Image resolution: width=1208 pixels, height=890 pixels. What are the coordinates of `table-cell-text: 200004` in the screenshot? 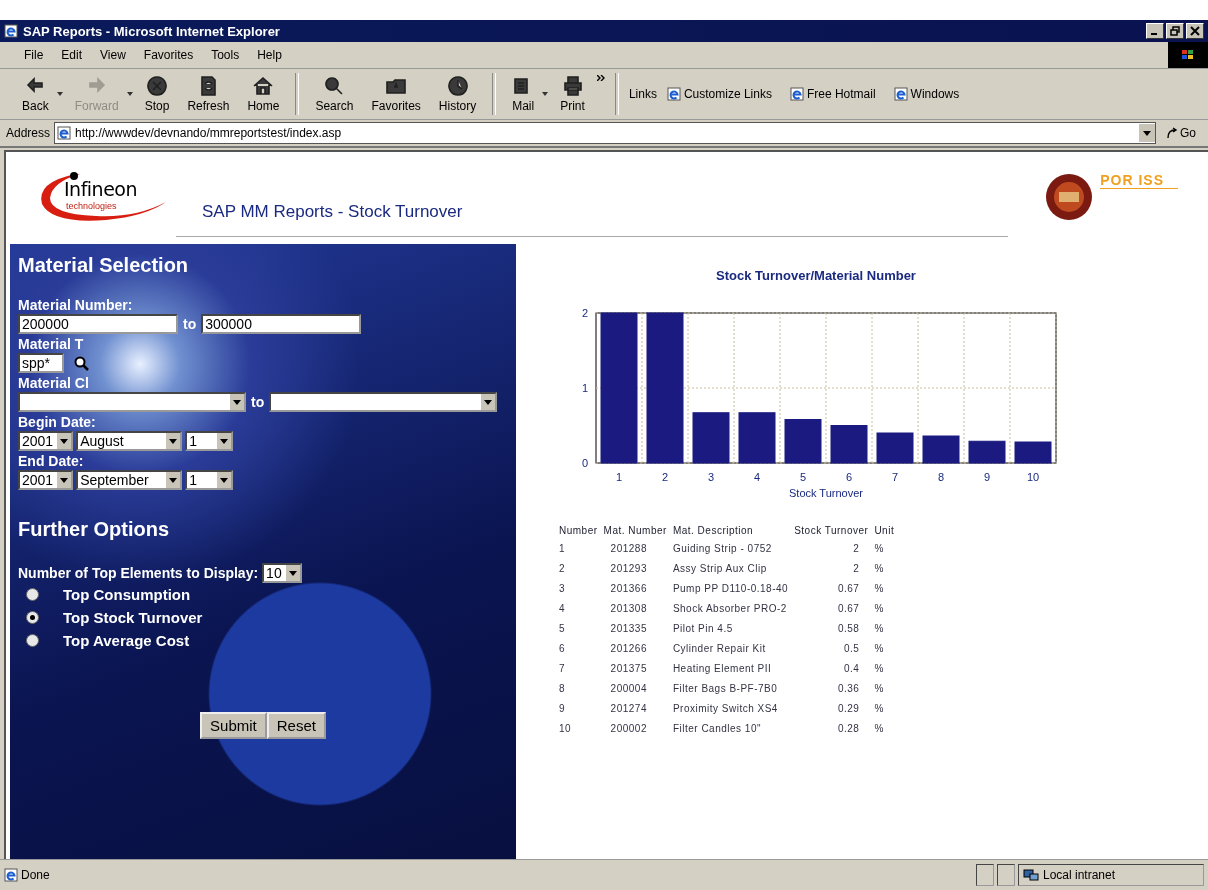 It's located at (628, 688).